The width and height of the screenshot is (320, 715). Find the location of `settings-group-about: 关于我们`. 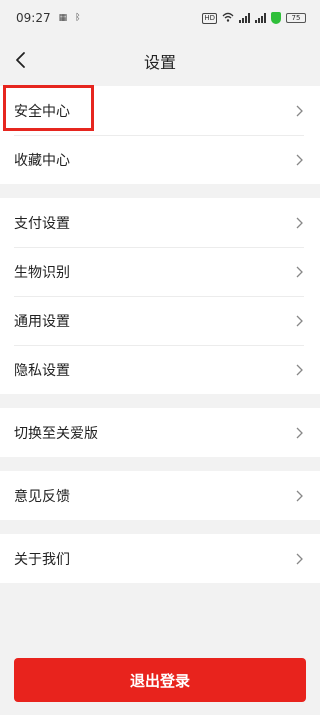

settings-group-about: 关于我们 is located at coordinates (160, 558).